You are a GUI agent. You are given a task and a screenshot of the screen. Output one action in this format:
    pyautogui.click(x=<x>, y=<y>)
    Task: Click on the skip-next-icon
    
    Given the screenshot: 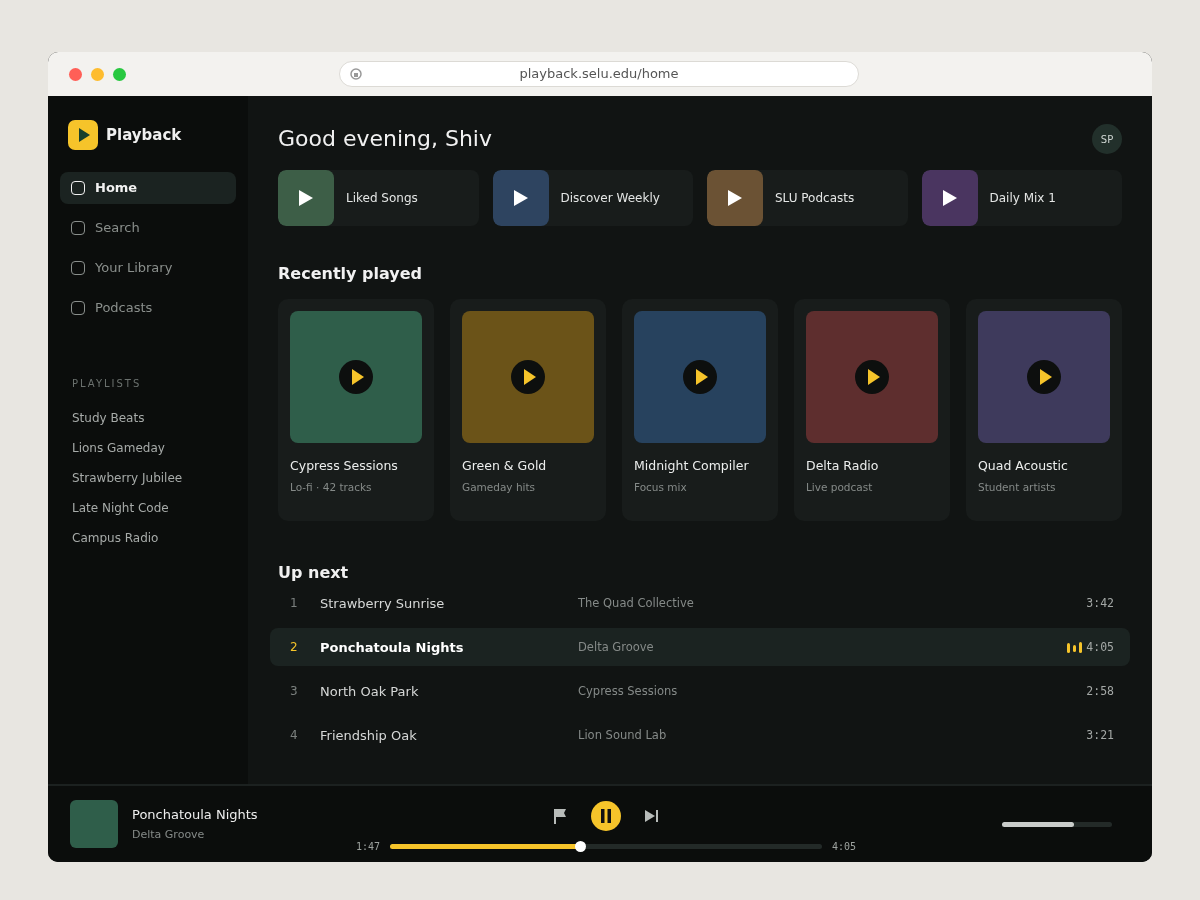 What is the action you would take?
    pyautogui.click(x=652, y=815)
    